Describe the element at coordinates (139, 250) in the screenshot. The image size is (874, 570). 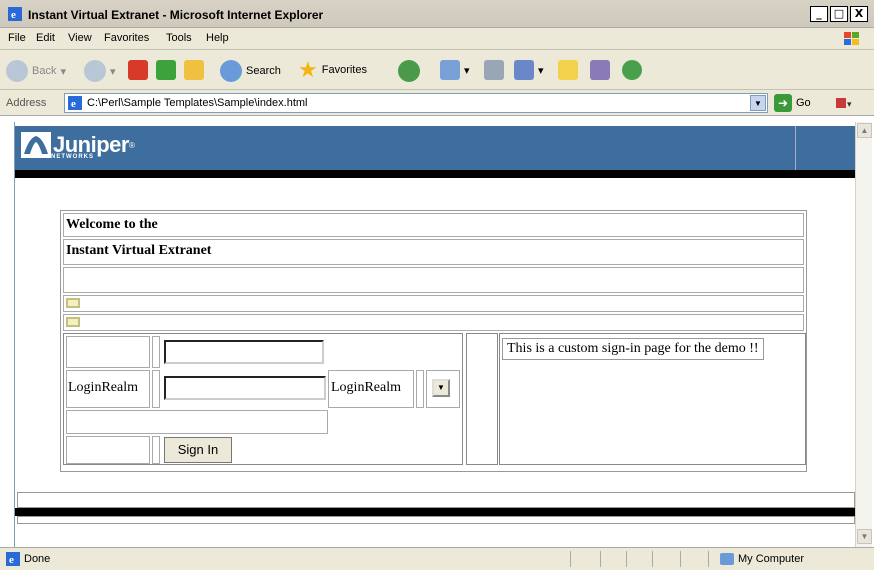
I see `welcome-heading-2: Instant Virtual Extranet` at that location.